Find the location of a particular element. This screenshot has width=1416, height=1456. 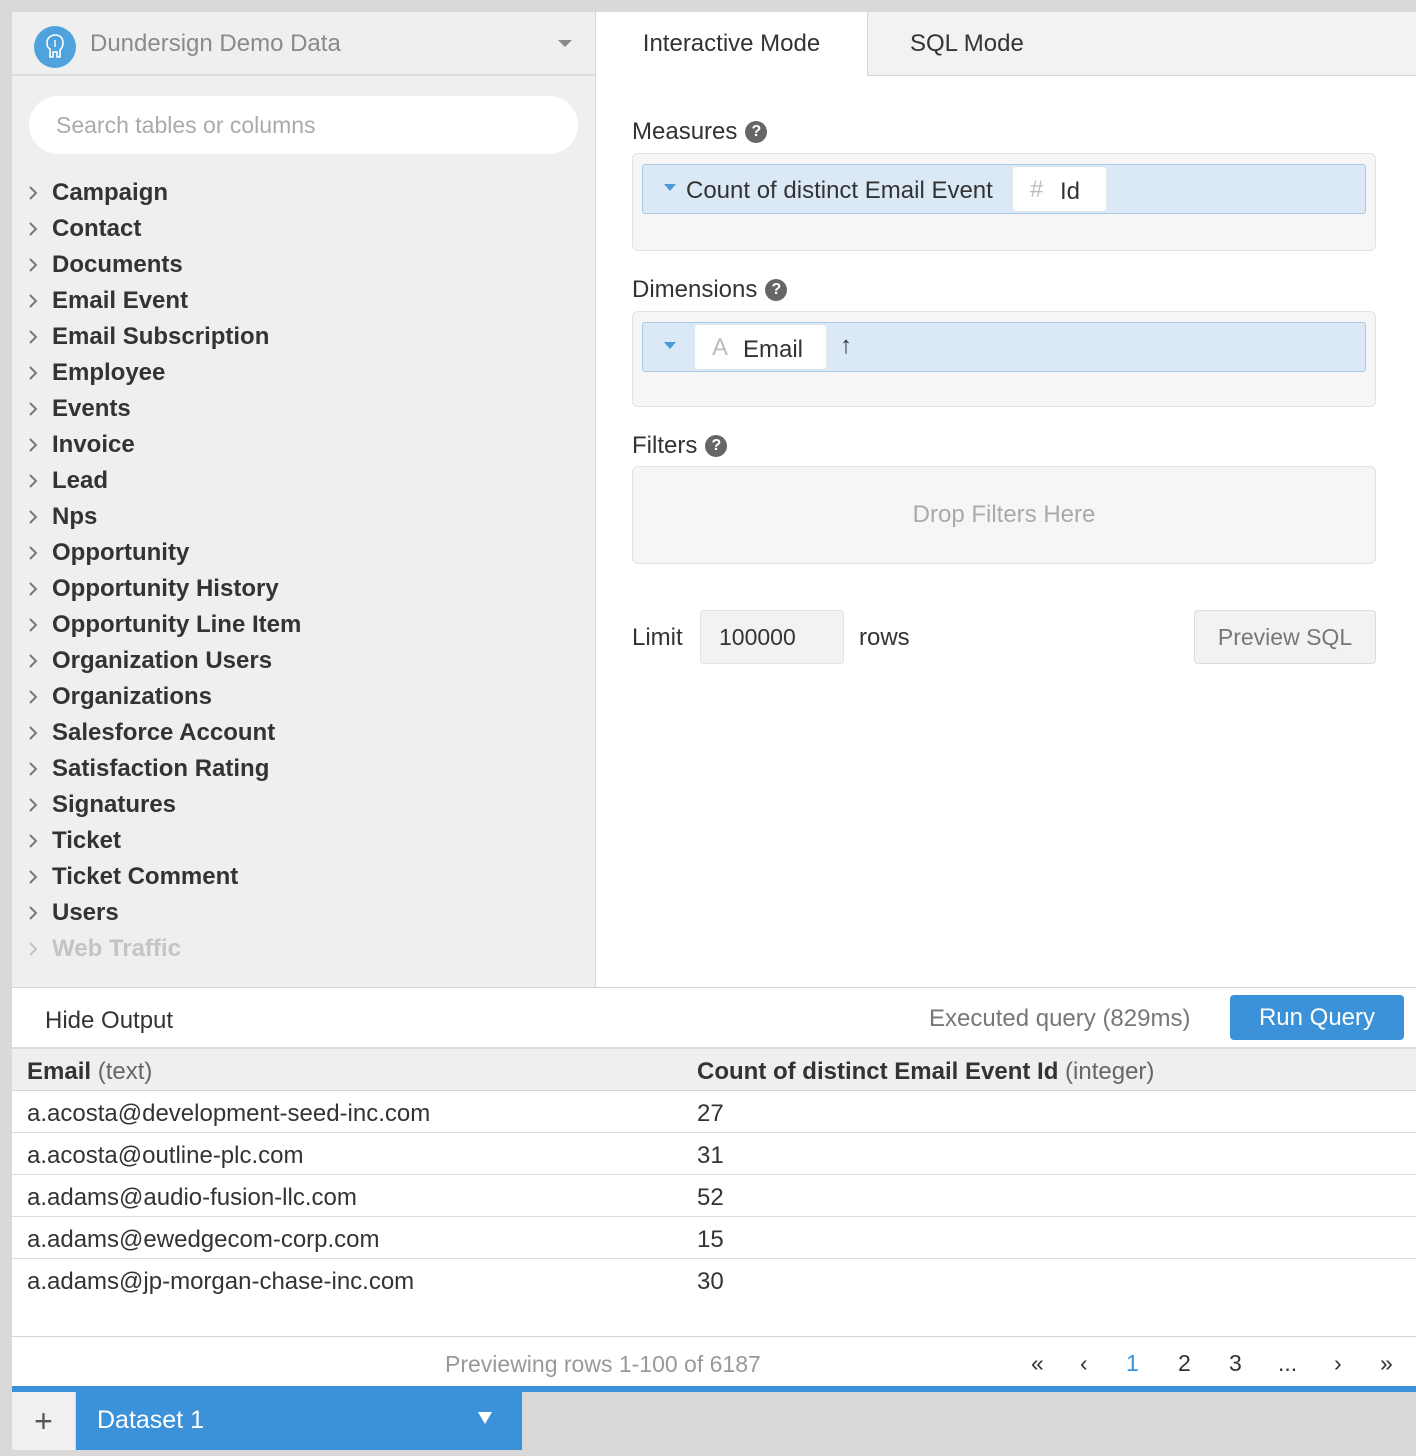

email-cell: a.adams@ewedgecom-corp.com is located at coordinates (203, 1239).